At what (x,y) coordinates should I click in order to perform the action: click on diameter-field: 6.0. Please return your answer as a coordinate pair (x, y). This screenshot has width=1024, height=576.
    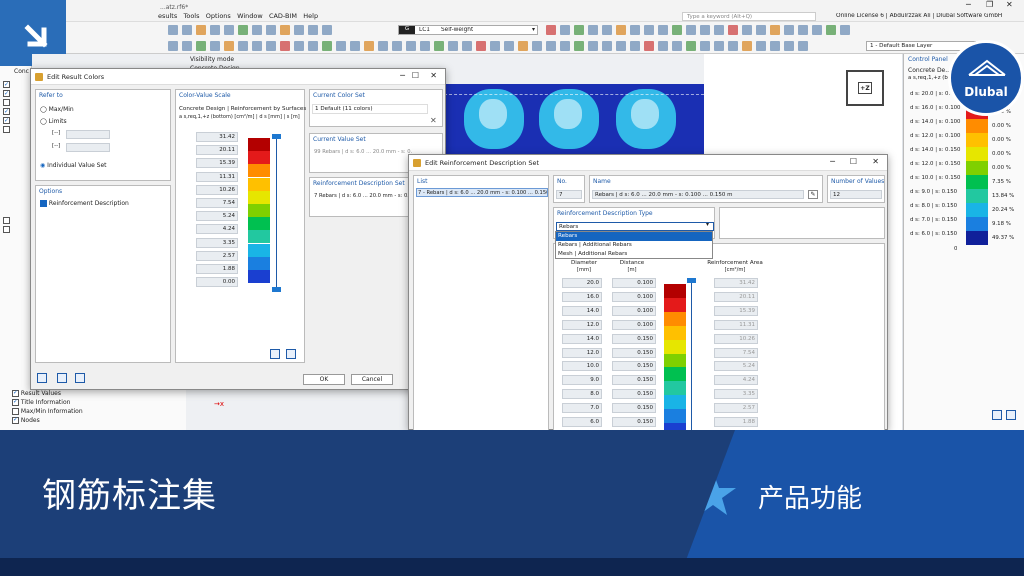
    Looking at the image, I should click on (582, 422).